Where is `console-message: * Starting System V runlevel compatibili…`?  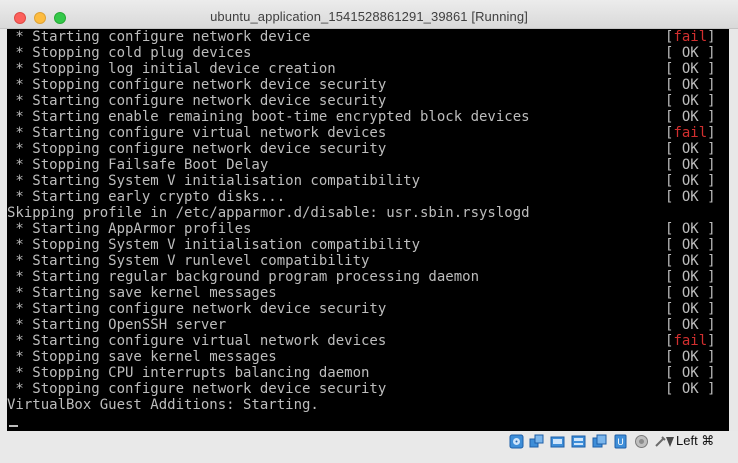 console-message: * Starting System V runlevel compatibili… is located at coordinates (188, 261).